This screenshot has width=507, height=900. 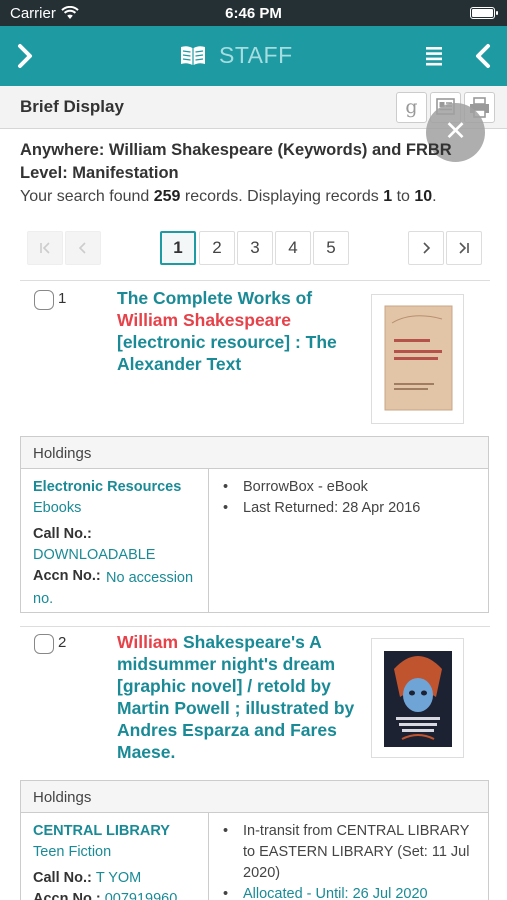 I want to click on record-1-checkbox, so click(x=44, y=300).